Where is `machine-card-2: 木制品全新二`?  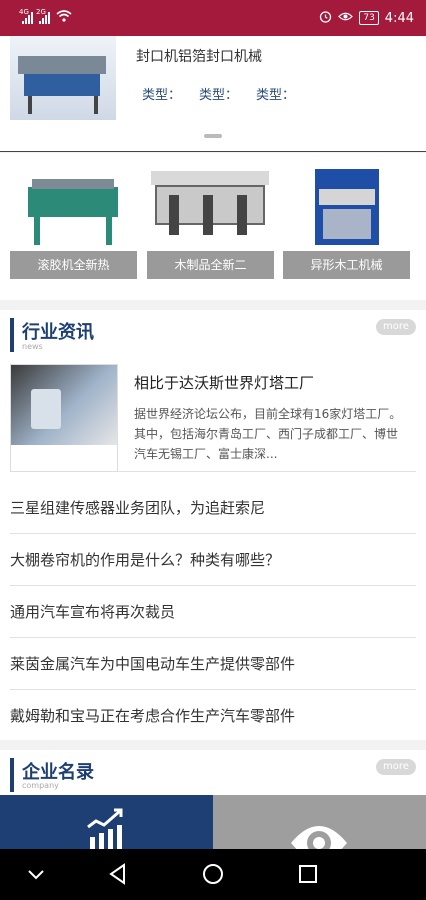
machine-card-2: 木制品全新二 is located at coordinates (210, 222).